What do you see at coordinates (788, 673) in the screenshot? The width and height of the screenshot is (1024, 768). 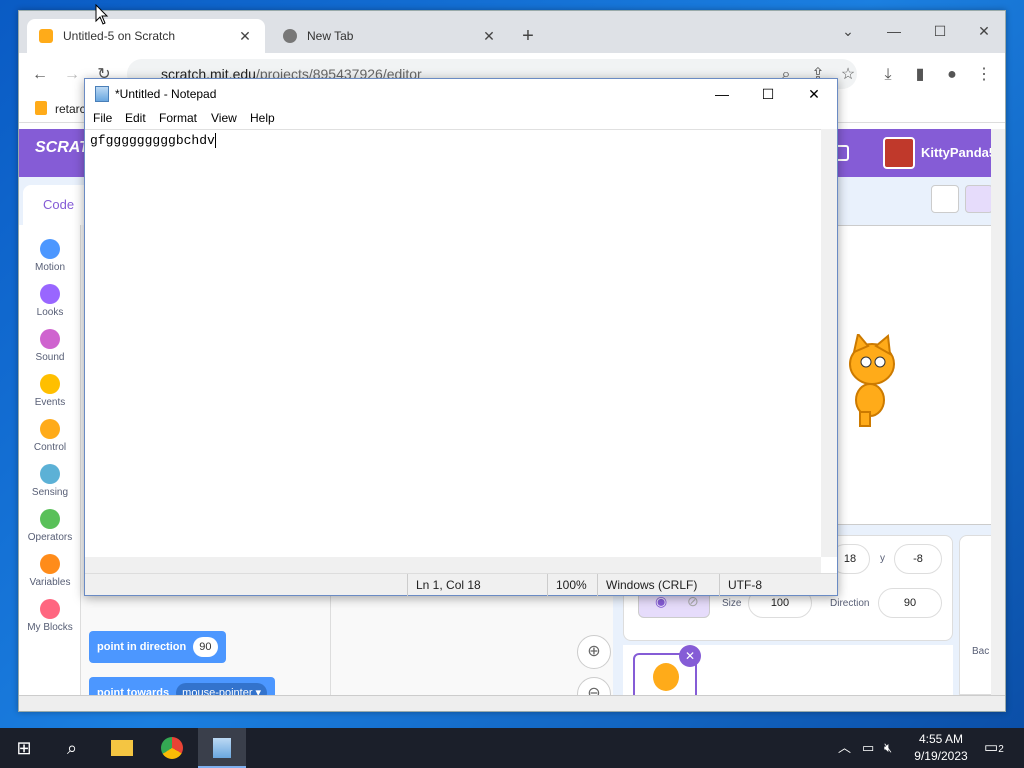 I see `sprite-list: ✕` at bounding box center [788, 673].